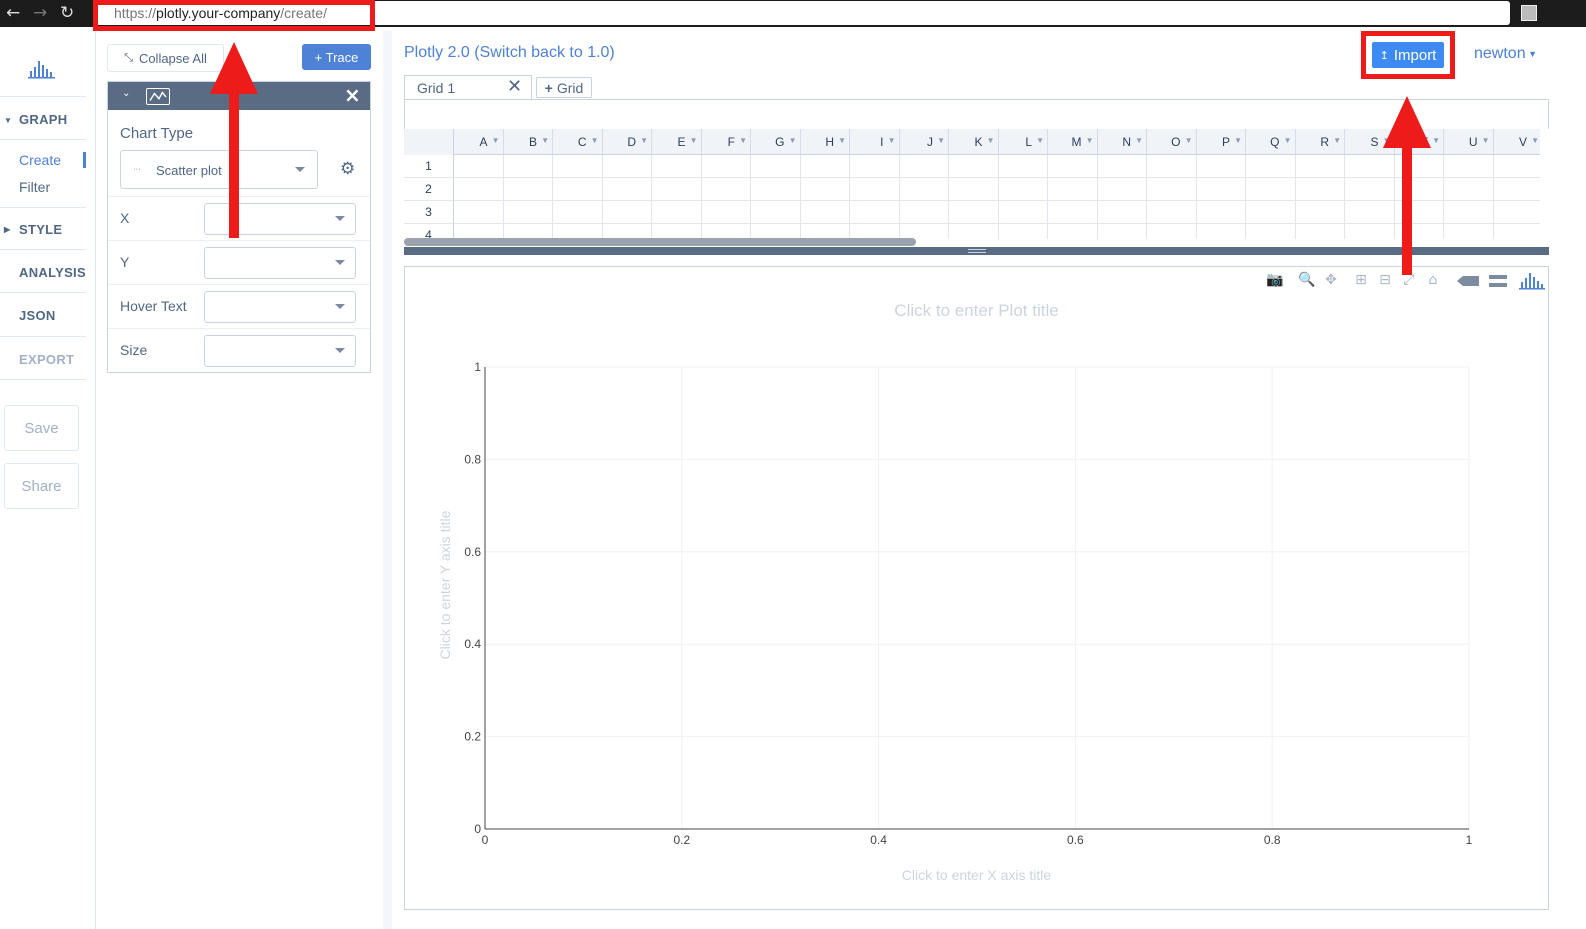 The height and width of the screenshot is (929, 1586). What do you see at coordinates (564, 87) in the screenshot?
I see `add-grid-button: + Grid` at bounding box center [564, 87].